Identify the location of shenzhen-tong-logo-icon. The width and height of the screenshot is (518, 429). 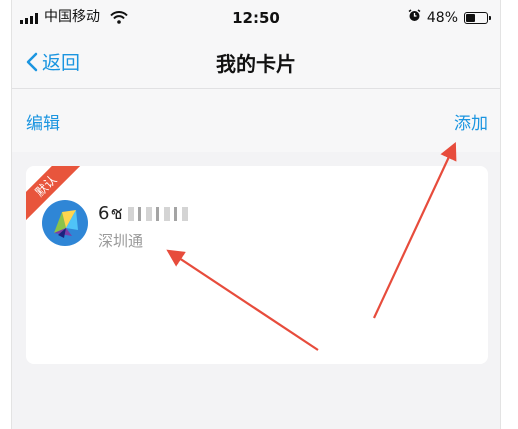
(65, 223).